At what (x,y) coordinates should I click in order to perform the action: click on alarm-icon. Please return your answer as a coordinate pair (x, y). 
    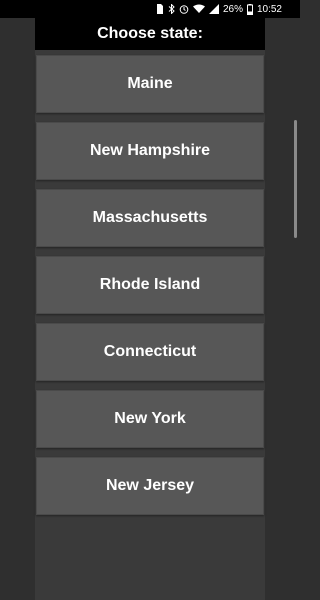
    Looking at the image, I should click on (184, 9).